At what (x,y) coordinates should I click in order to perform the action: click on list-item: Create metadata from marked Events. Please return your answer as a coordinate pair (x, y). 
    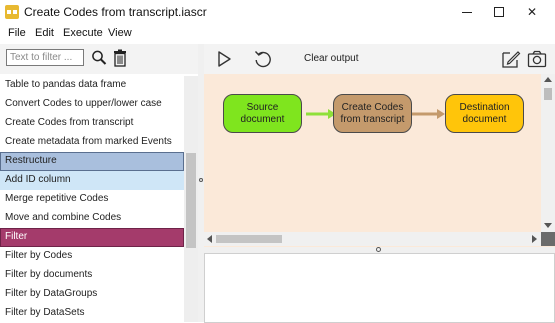
    Looking at the image, I should click on (92, 142).